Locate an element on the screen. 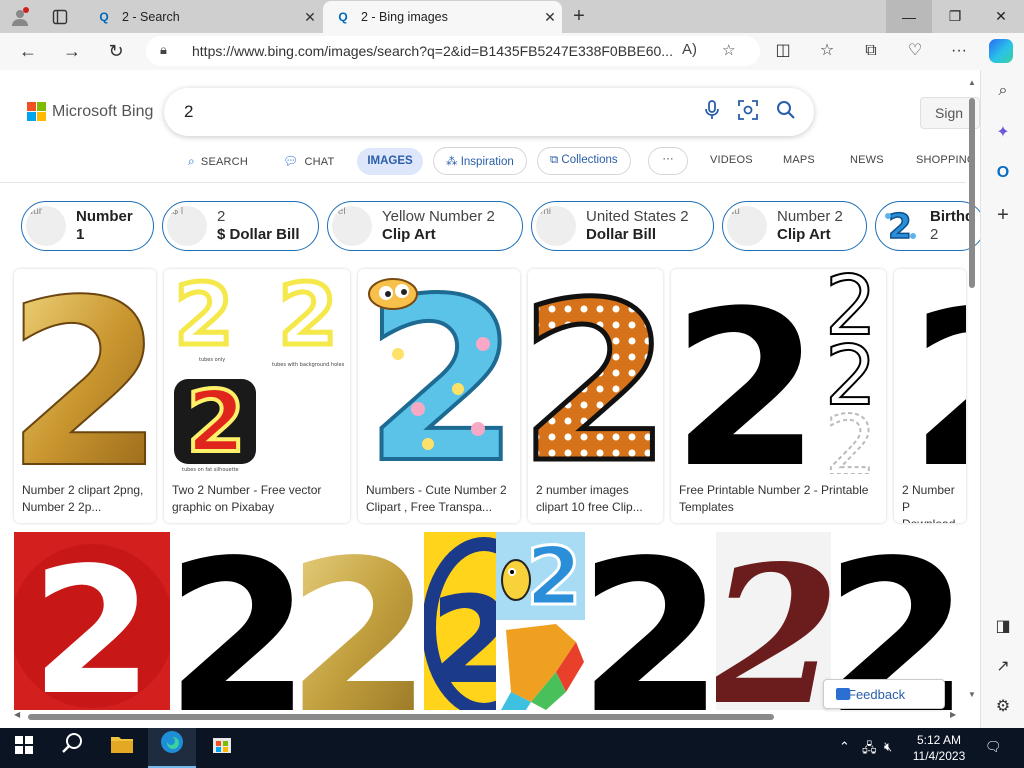 This screenshot has height=768, width=1024. show-hidden-icons-icon: ⌃ is located at coordinates (844, 747).